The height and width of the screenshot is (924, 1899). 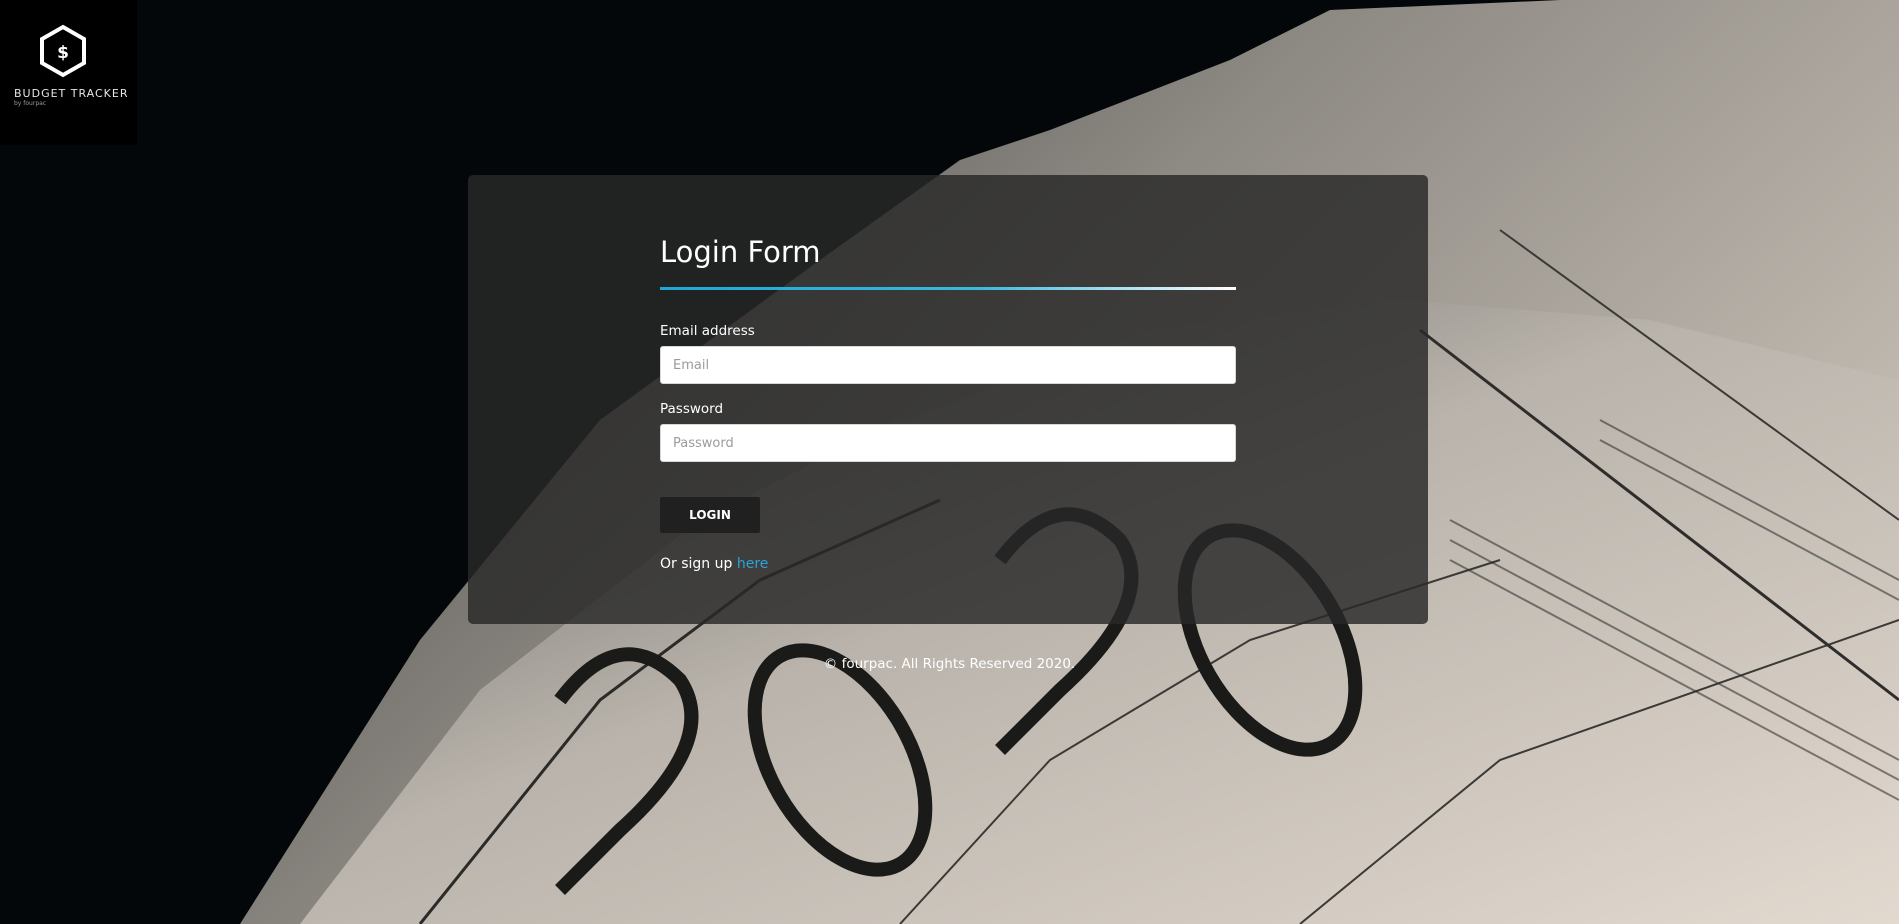 I want to click on signup-prefix: Or sign up, so click(x=698, y=564).